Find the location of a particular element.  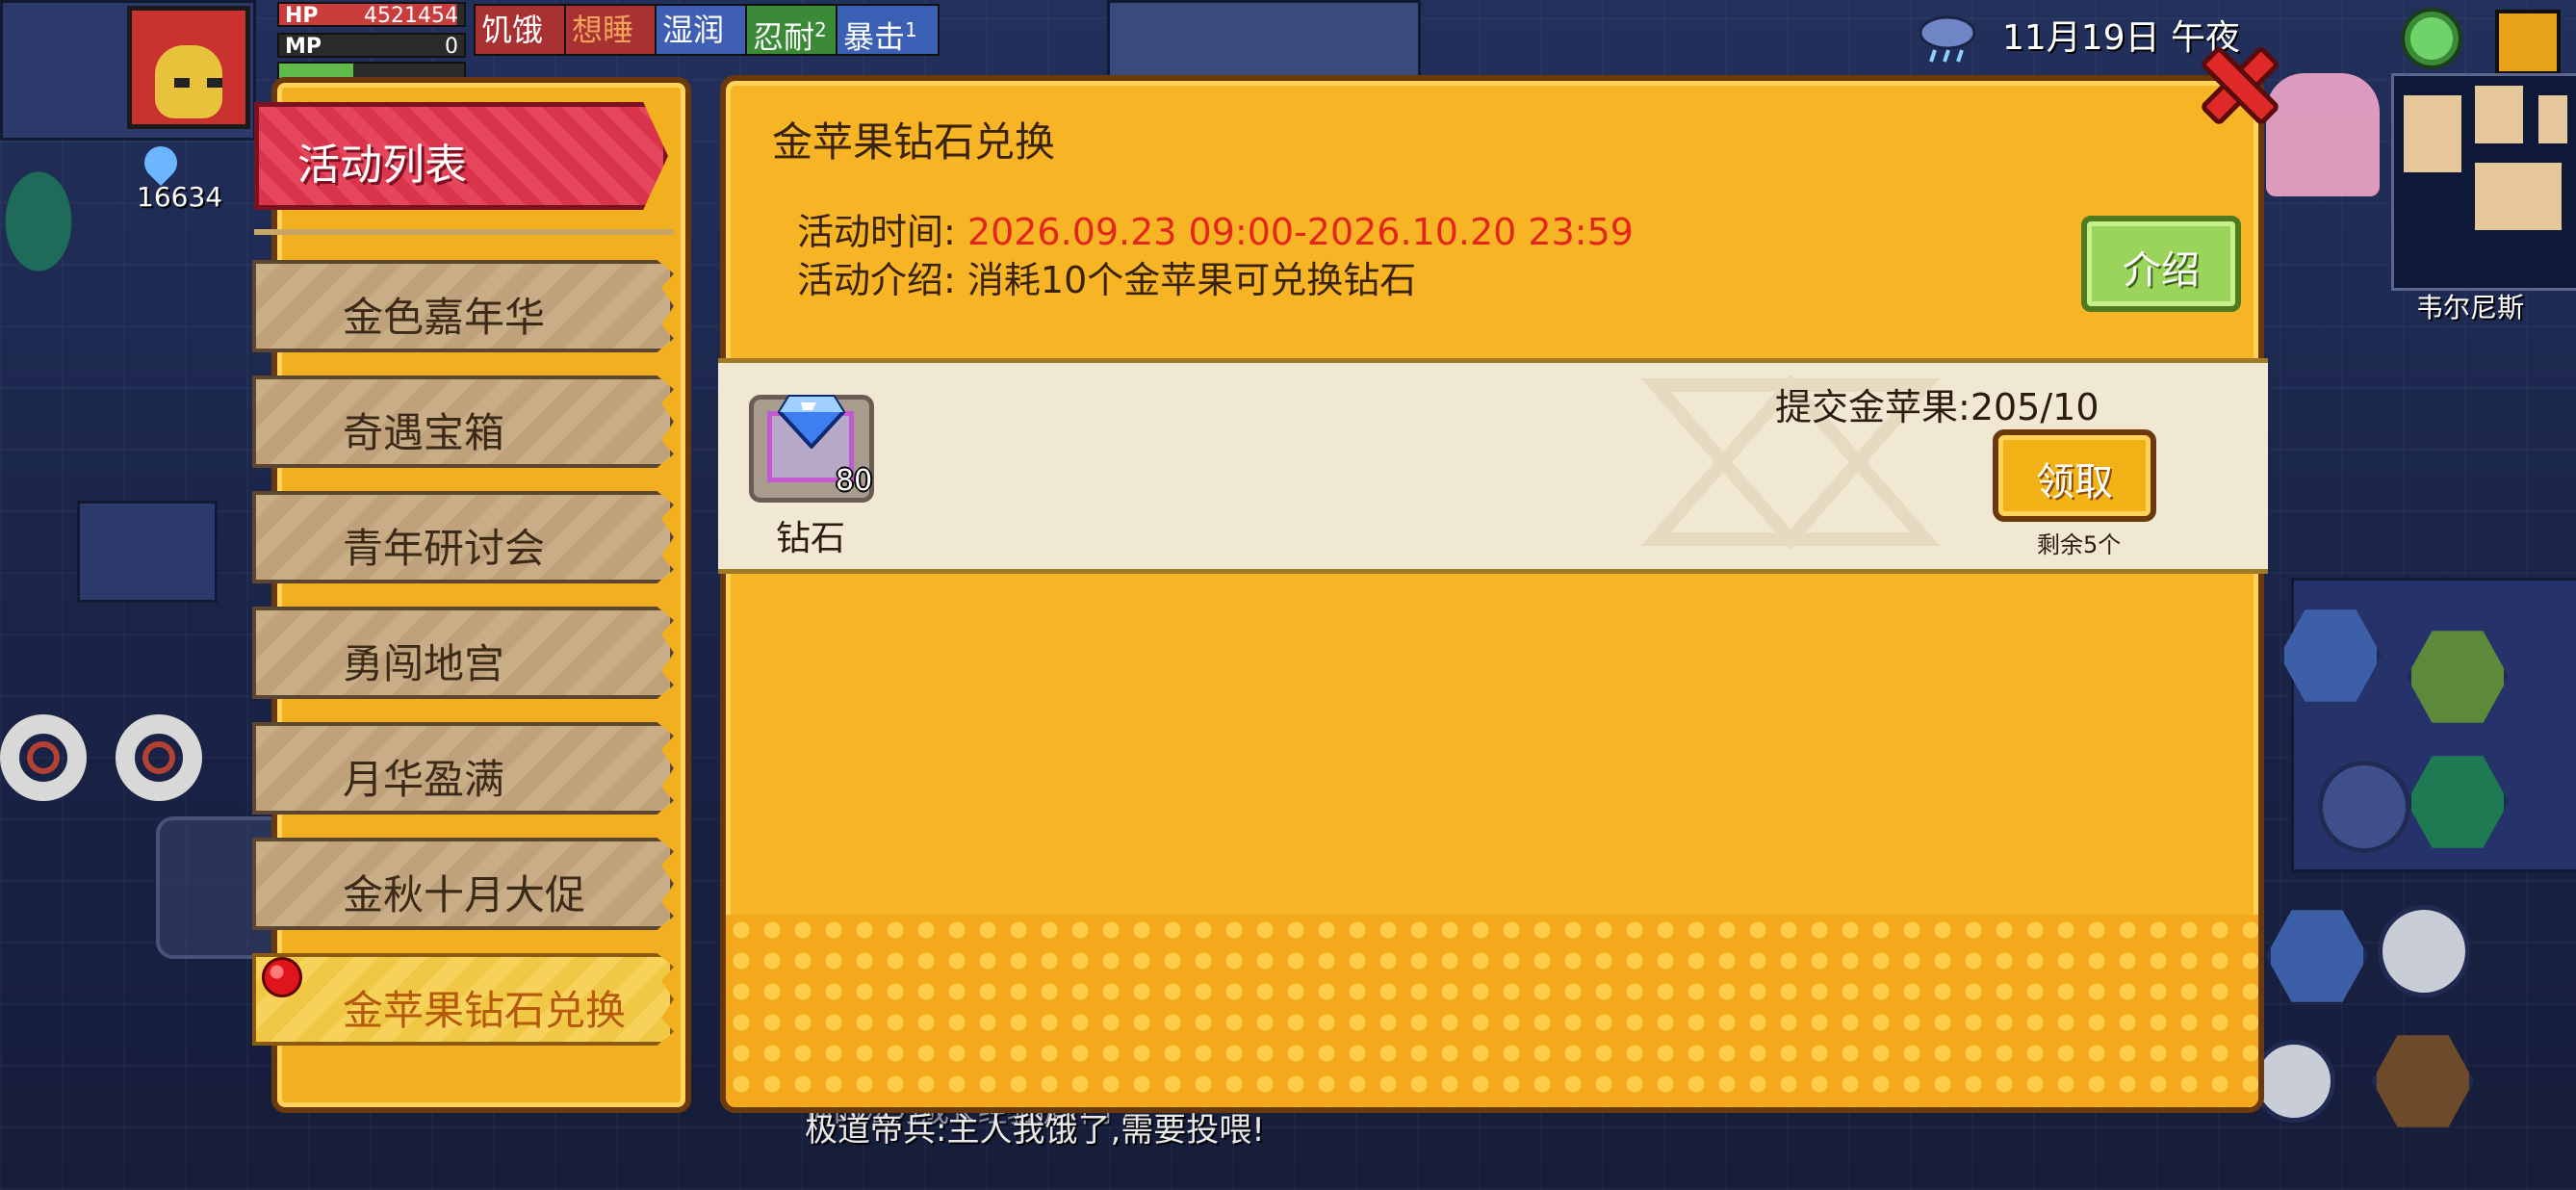

status-effect-badge: 忍耐2 is located at coordinates (794, 30).